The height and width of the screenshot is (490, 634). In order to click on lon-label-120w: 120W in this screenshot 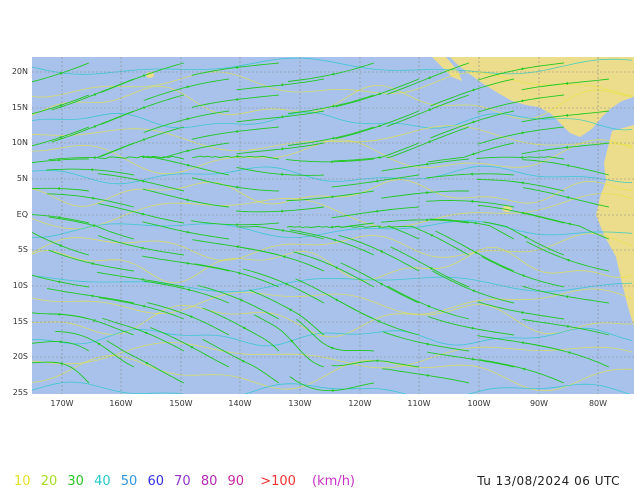, I will do `click(360, 403)`.